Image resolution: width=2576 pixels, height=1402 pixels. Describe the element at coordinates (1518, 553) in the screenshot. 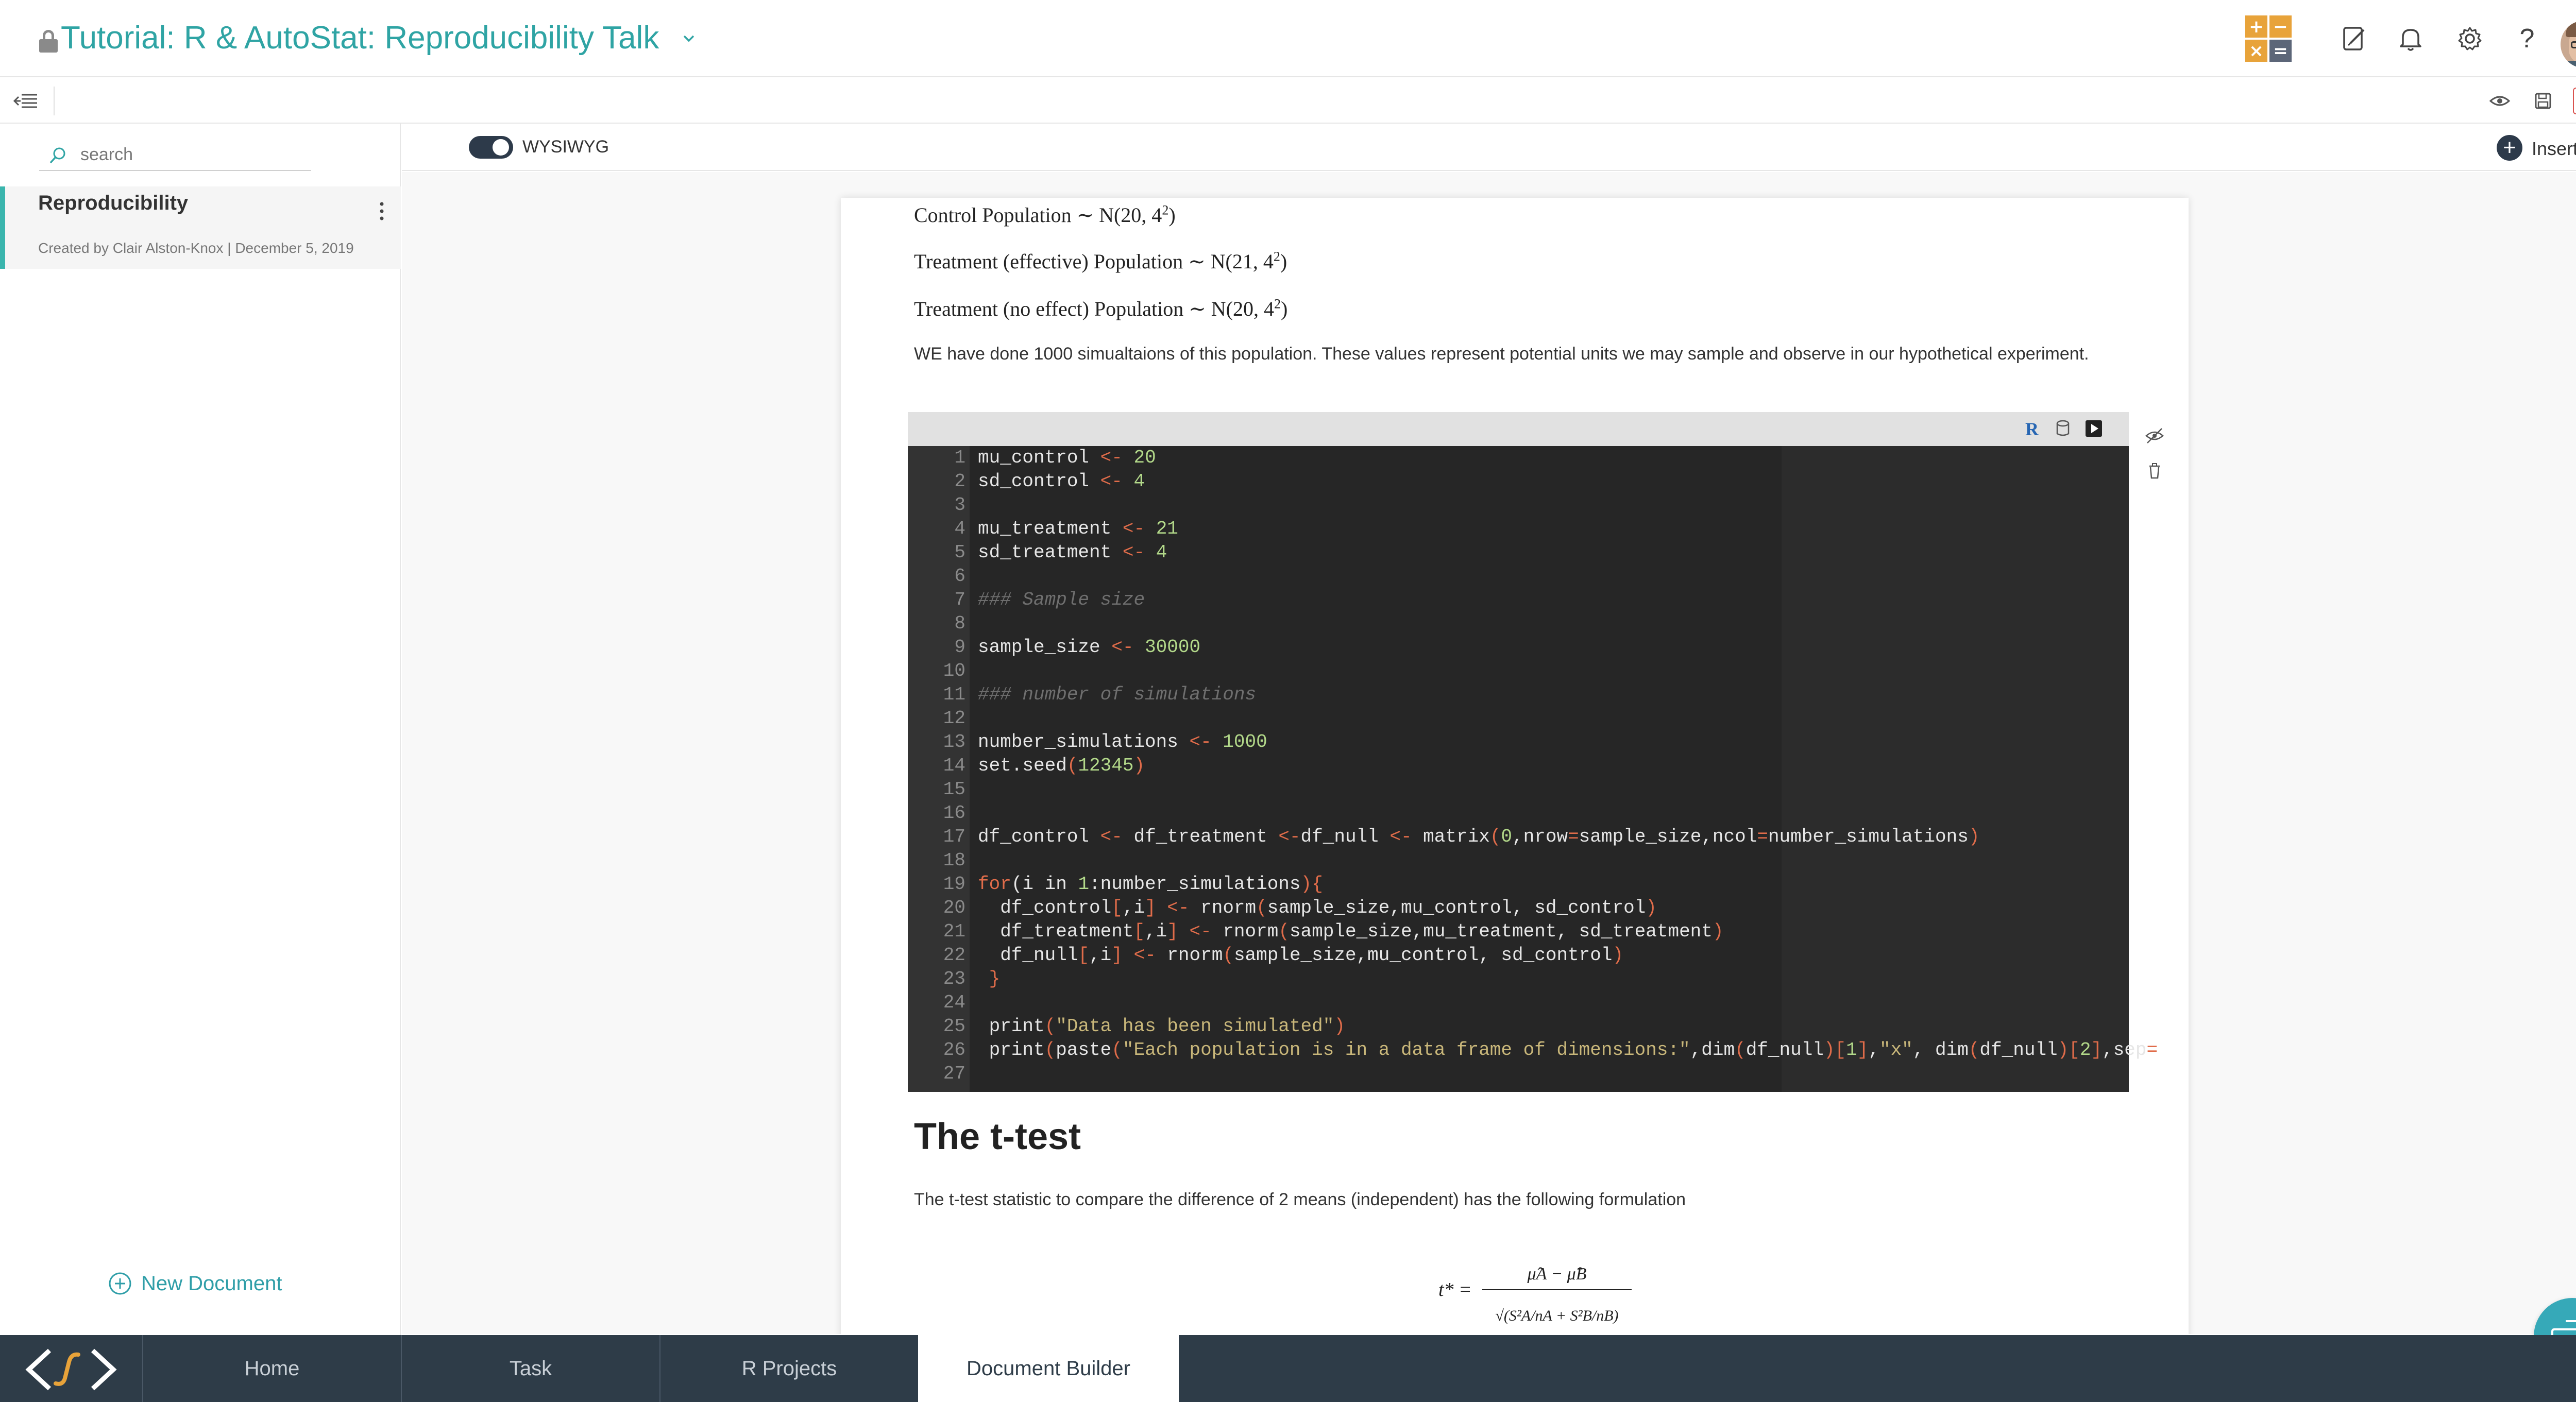

I see `code-line: 5 sd_treatment <- 4` at that location.